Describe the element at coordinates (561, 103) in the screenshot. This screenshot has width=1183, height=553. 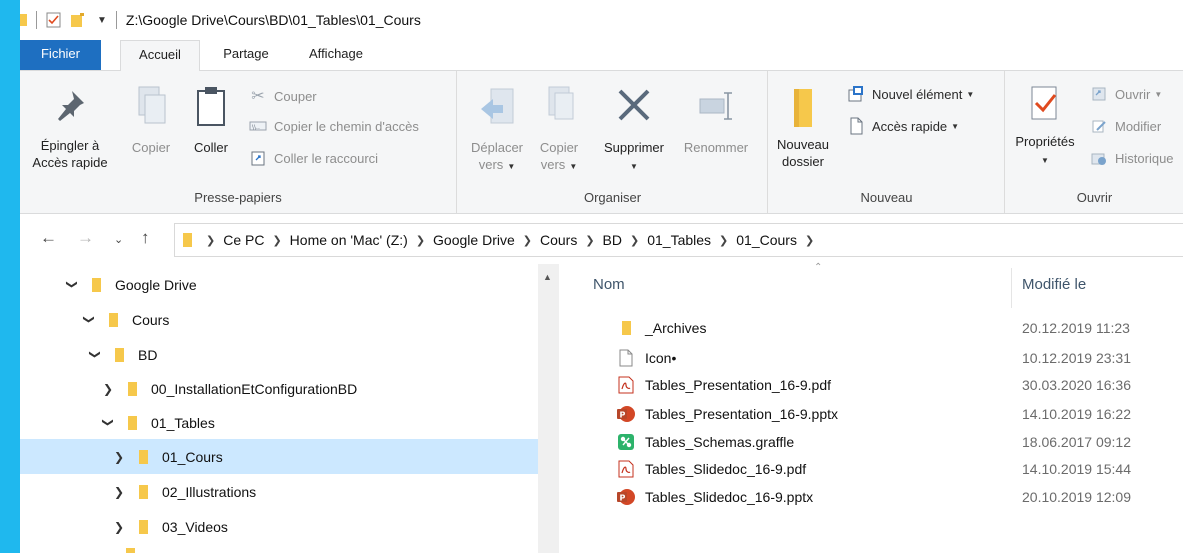
I see `copy-to-icon` at that location.